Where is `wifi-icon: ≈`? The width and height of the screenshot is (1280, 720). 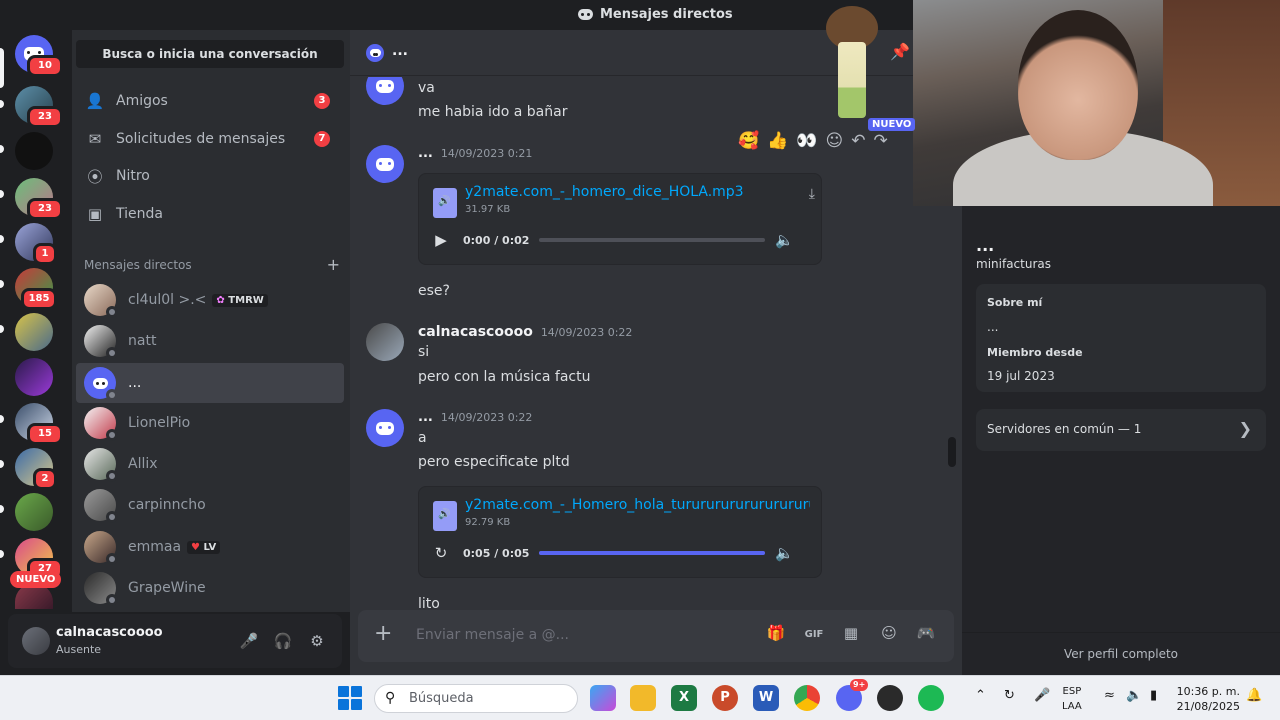 wifi-icon: ≈ is located at coordinates (1109, 695).